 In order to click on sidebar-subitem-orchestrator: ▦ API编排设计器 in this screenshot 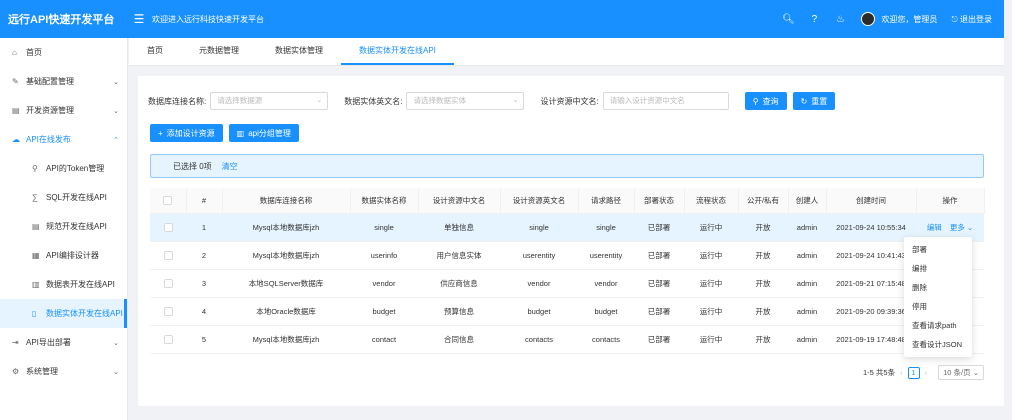, I will do `click(63, 255)`.